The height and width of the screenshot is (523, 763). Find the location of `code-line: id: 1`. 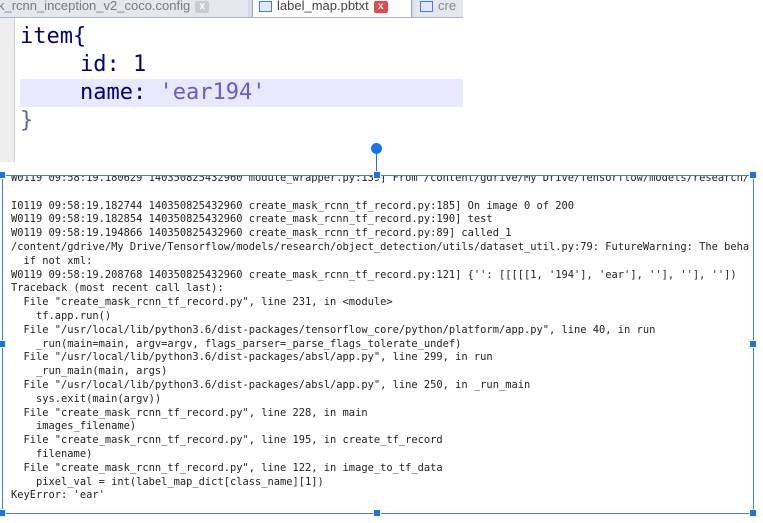

code-line: id: 1 is located at coordinates (83, 65).